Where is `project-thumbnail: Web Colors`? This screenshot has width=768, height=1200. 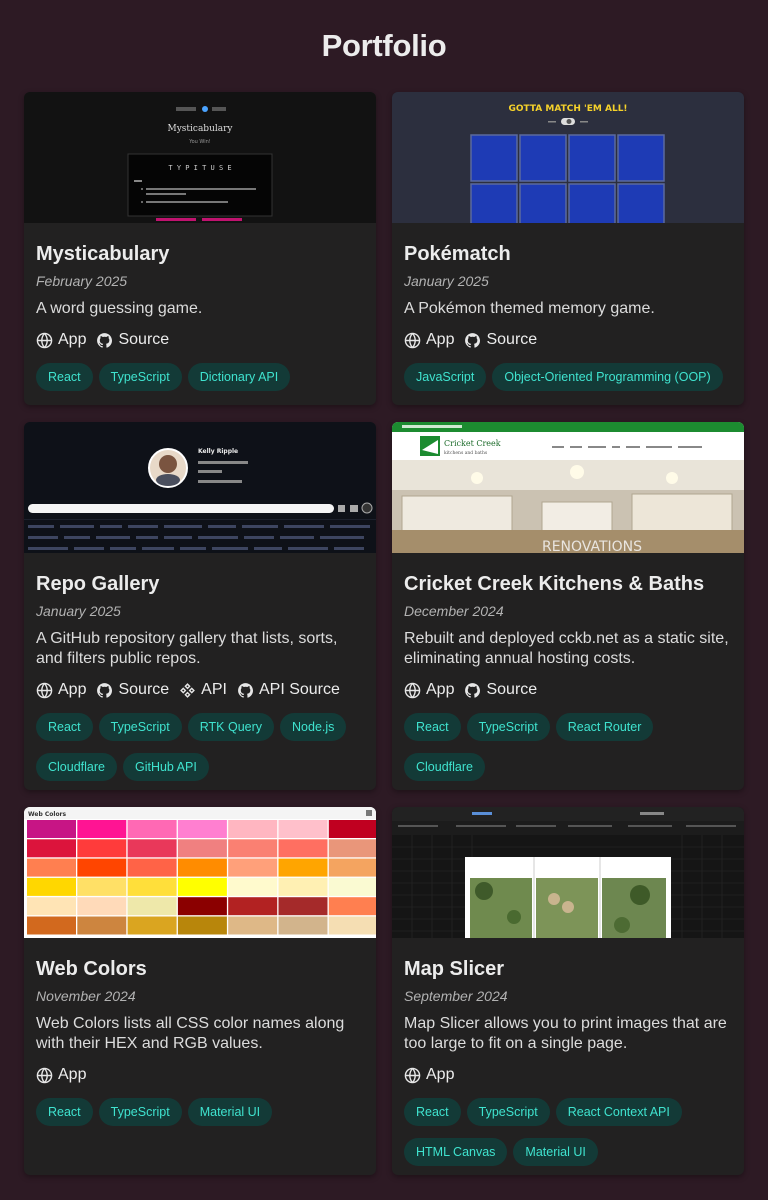
project-thumbnail: Web Colors is located at coordinates (200, 872).